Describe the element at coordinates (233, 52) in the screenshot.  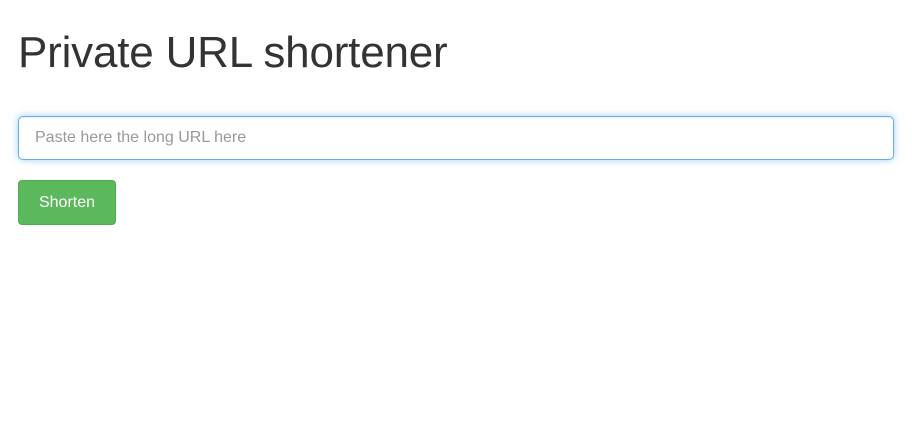
I see `page-title: Private URL shortener` at that location.